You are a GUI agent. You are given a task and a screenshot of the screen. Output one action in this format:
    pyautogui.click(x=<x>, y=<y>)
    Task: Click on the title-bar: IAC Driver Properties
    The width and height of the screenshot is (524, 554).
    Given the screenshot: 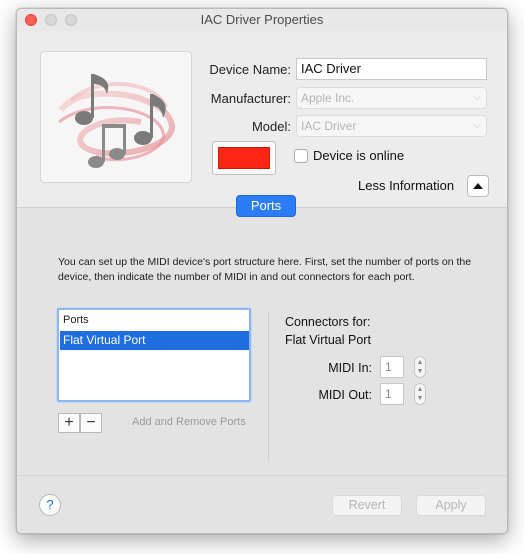 What is the action you would take?
    pyautogui.click(x=262, y=20)
    